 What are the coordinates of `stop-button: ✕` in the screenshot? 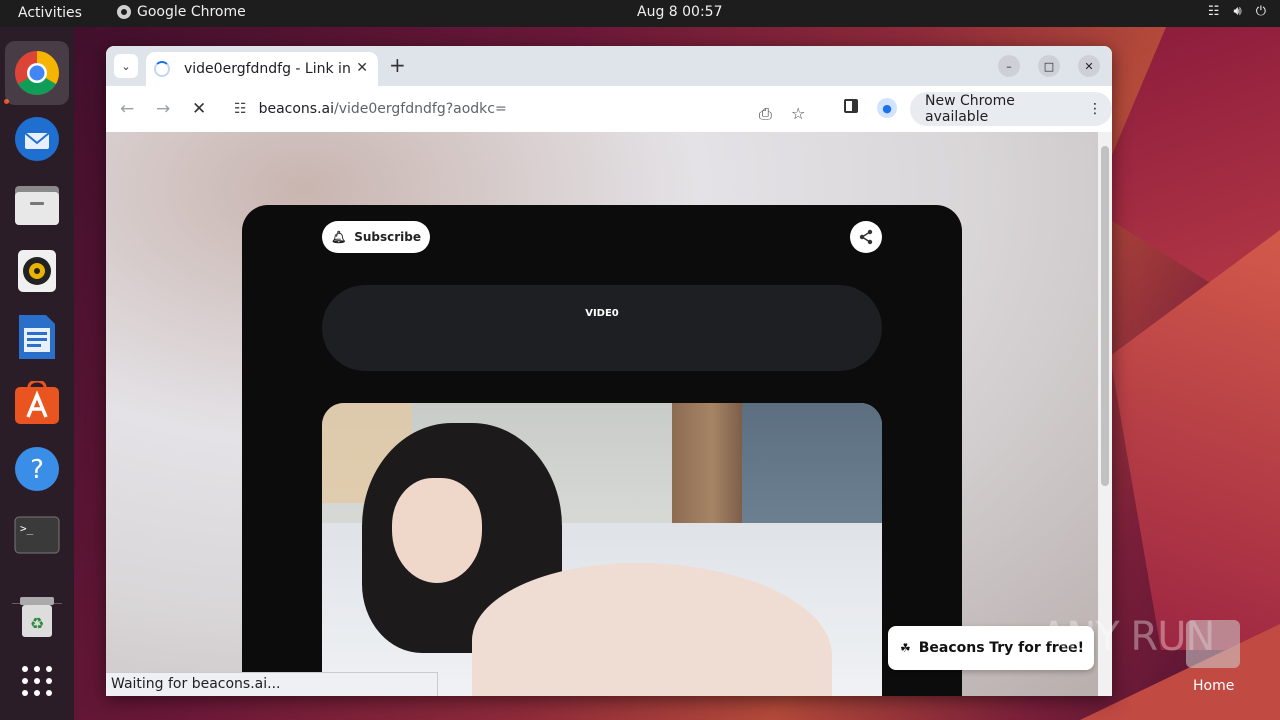 It's located at (199, 109).